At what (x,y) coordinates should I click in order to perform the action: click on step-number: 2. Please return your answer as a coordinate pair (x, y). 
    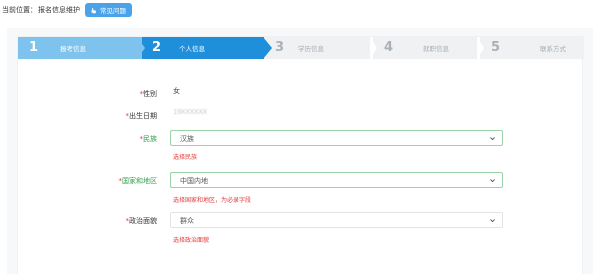
    Looking at the image, I should click on (157, 47).